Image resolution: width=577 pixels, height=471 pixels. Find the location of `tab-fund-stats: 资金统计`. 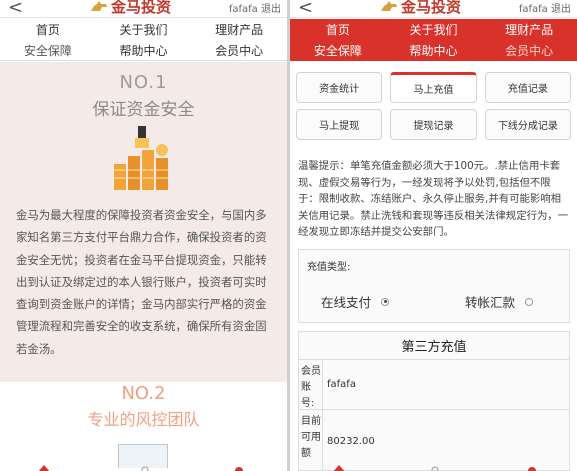

tab-fund-stats: 资金统计 is located at coordinates (339, 87).